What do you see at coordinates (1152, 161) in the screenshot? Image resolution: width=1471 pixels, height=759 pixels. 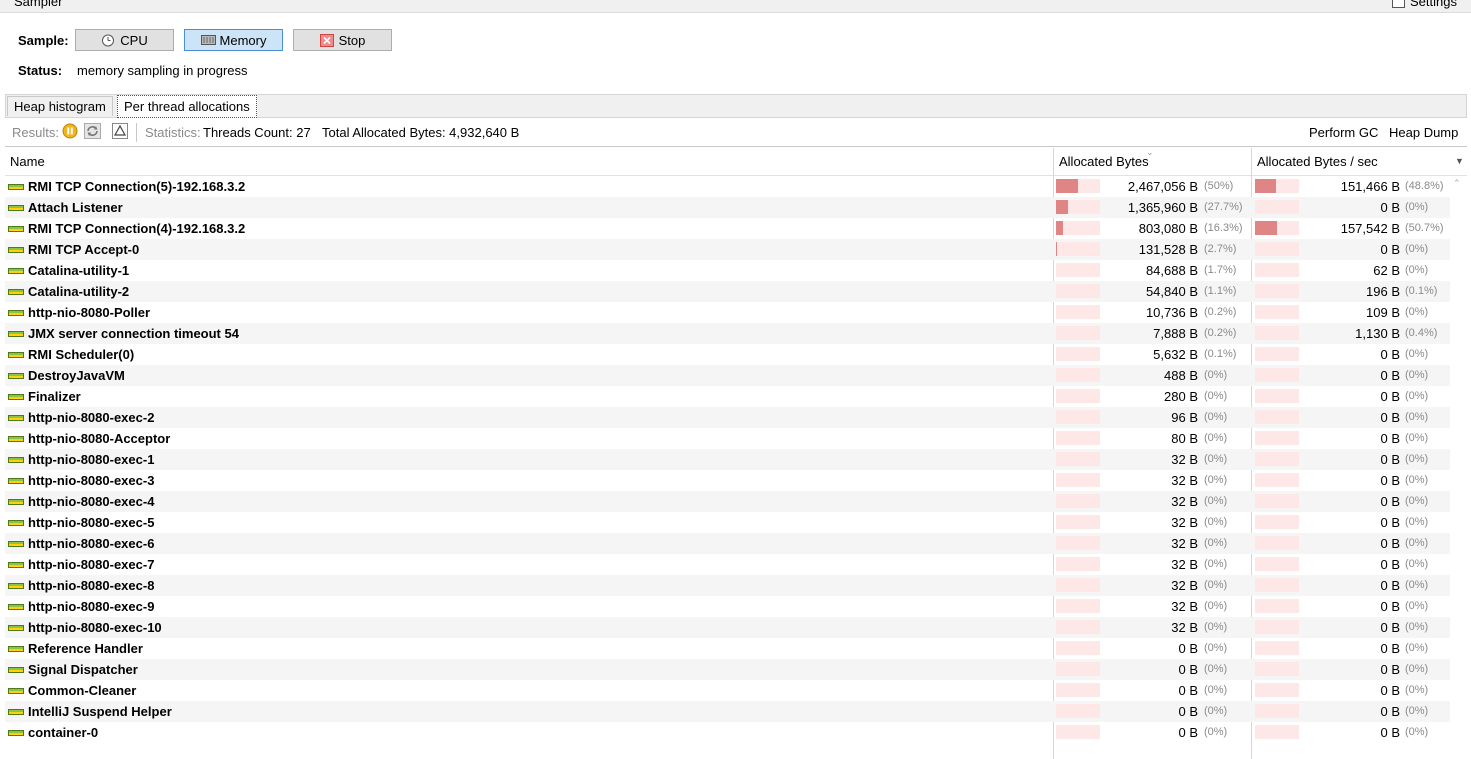 I see `column-header-allocated-bytes: Allocated Bytes ⌄` at bounding box center [1152, 161].